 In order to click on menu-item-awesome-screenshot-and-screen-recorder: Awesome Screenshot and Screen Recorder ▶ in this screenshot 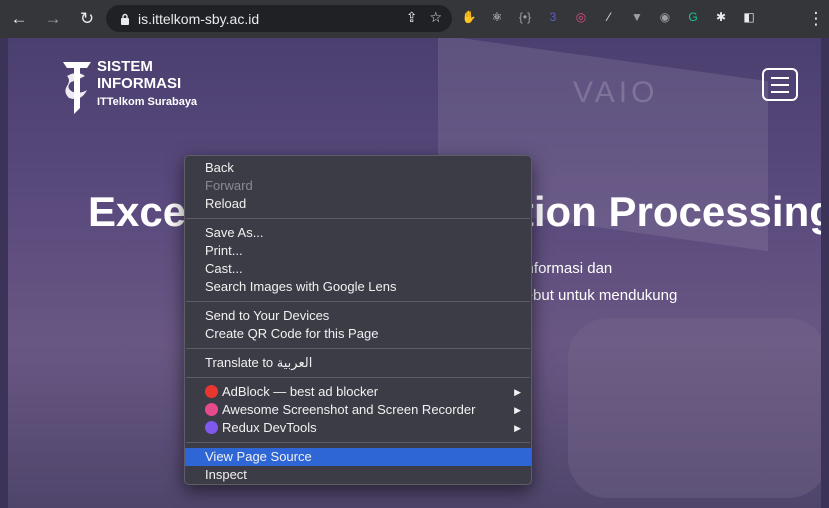, I will do `click(358, 410)`.